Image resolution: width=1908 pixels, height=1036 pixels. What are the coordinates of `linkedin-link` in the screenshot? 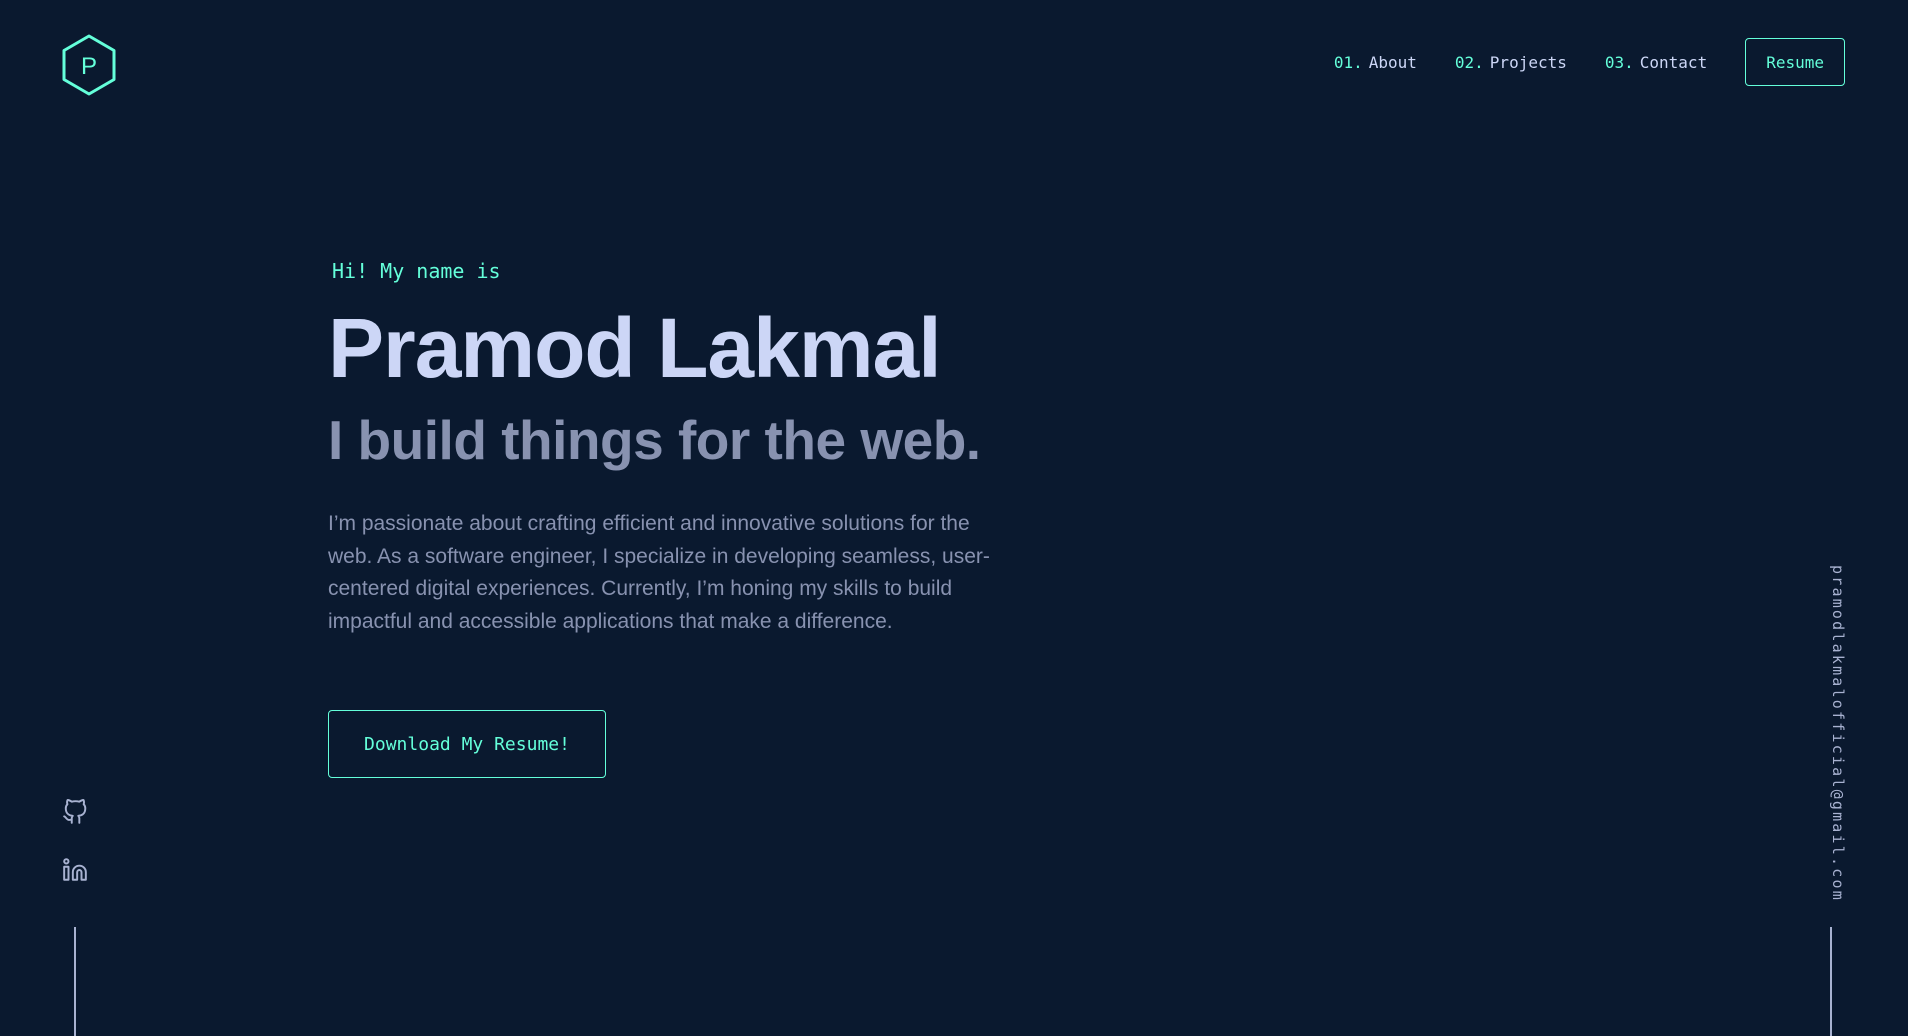 It's located at (75, 870).